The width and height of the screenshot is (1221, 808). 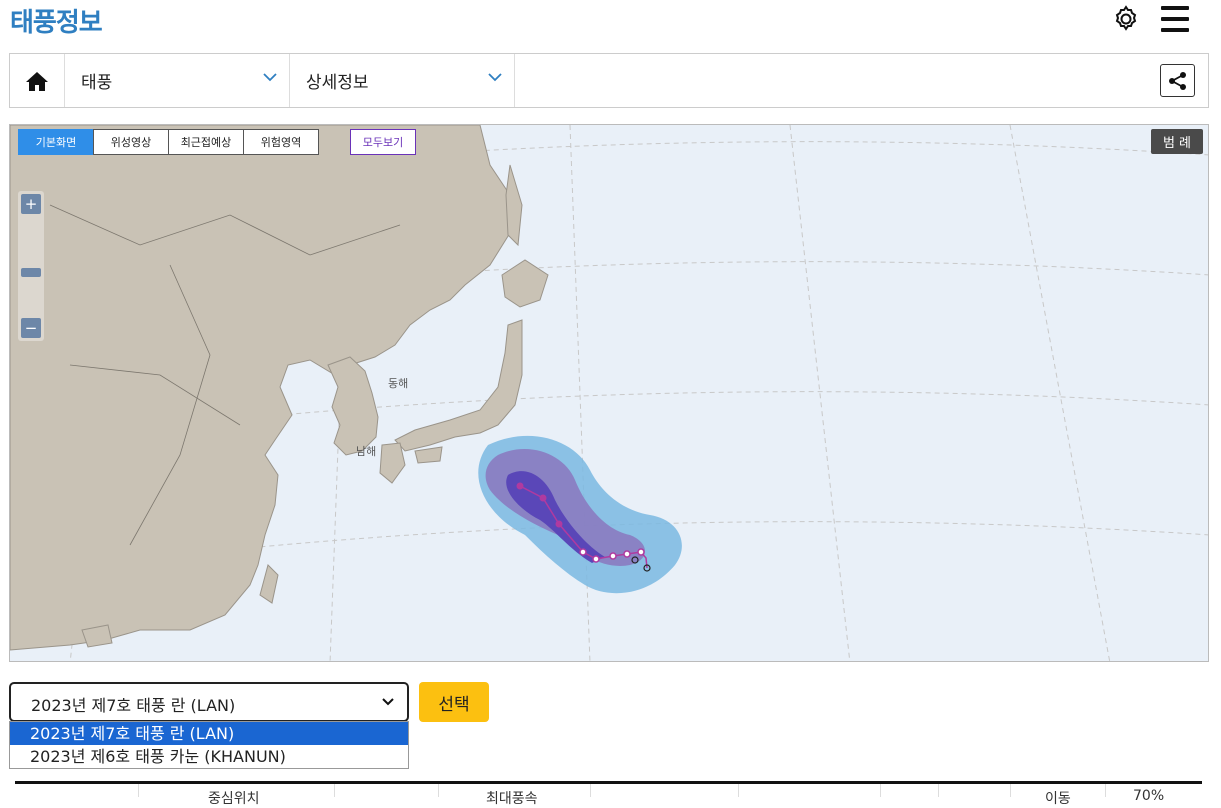 I want to click on detail-select-label: 상세정보, so click(x=337, y=83).